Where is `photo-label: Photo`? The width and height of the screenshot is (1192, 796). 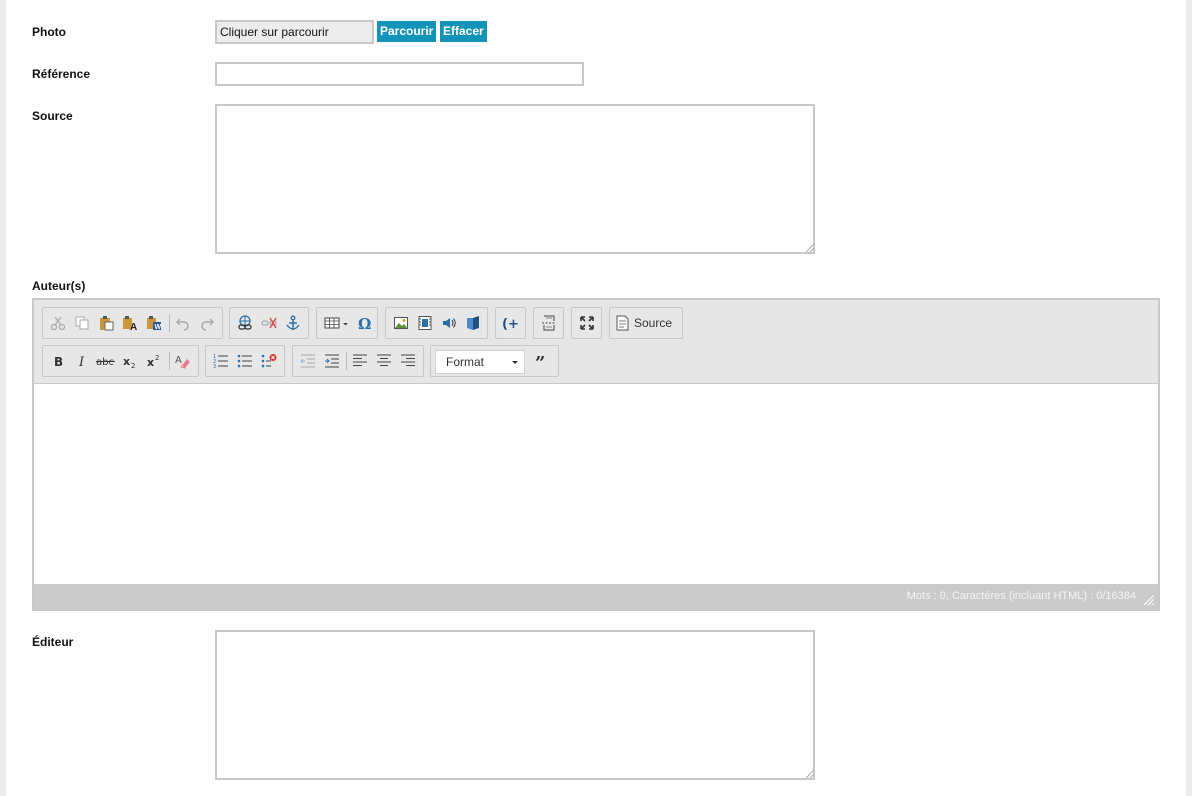 photo-label: Photo is located at coordinates (49, 32).